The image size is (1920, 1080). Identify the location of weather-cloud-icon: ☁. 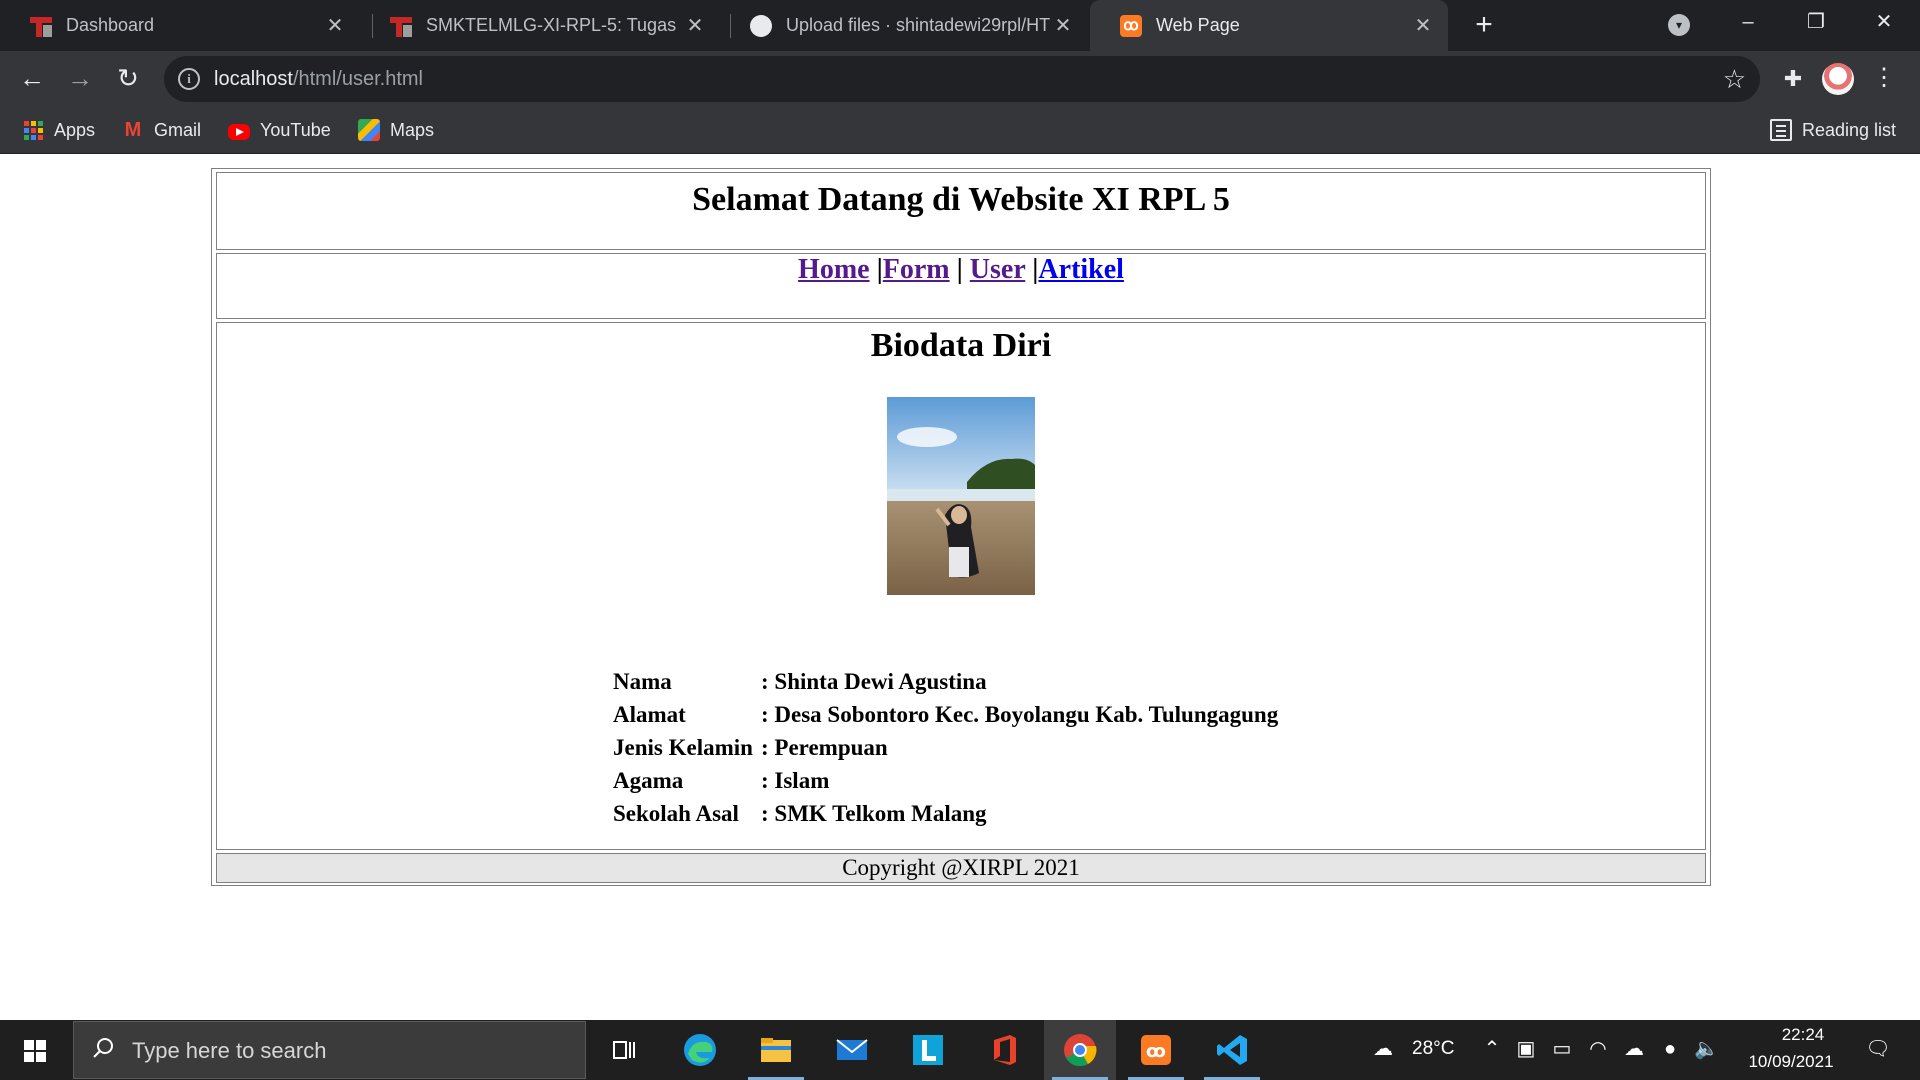
(1383, 1049).